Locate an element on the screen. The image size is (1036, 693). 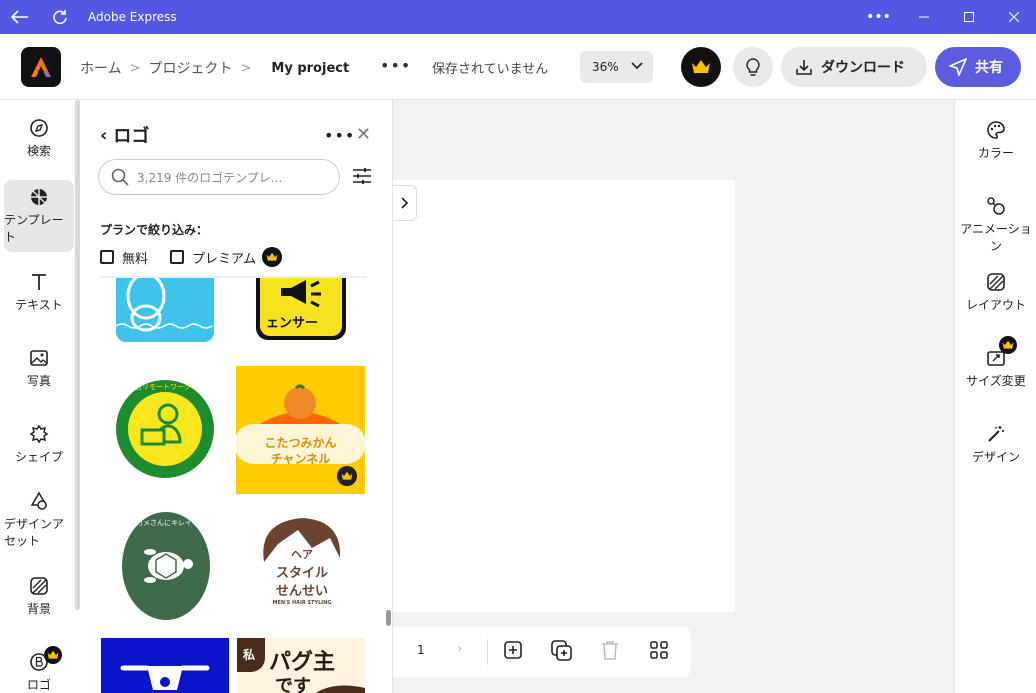
duplicate-page-icon is located at coordinates (562, 651).